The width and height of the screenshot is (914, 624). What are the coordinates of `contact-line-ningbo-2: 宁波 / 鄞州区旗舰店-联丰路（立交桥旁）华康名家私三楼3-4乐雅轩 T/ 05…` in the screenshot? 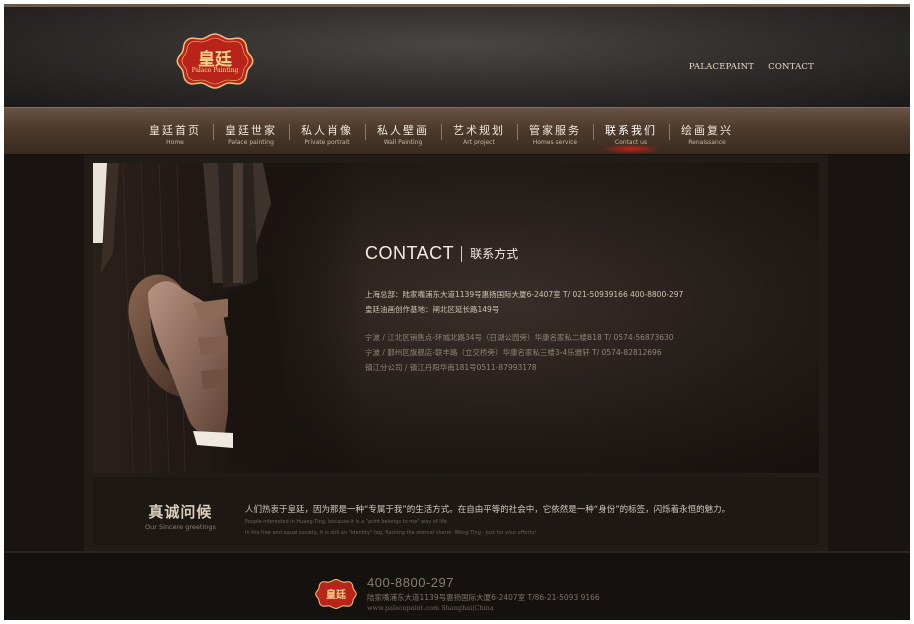 It's located at (513, 352).